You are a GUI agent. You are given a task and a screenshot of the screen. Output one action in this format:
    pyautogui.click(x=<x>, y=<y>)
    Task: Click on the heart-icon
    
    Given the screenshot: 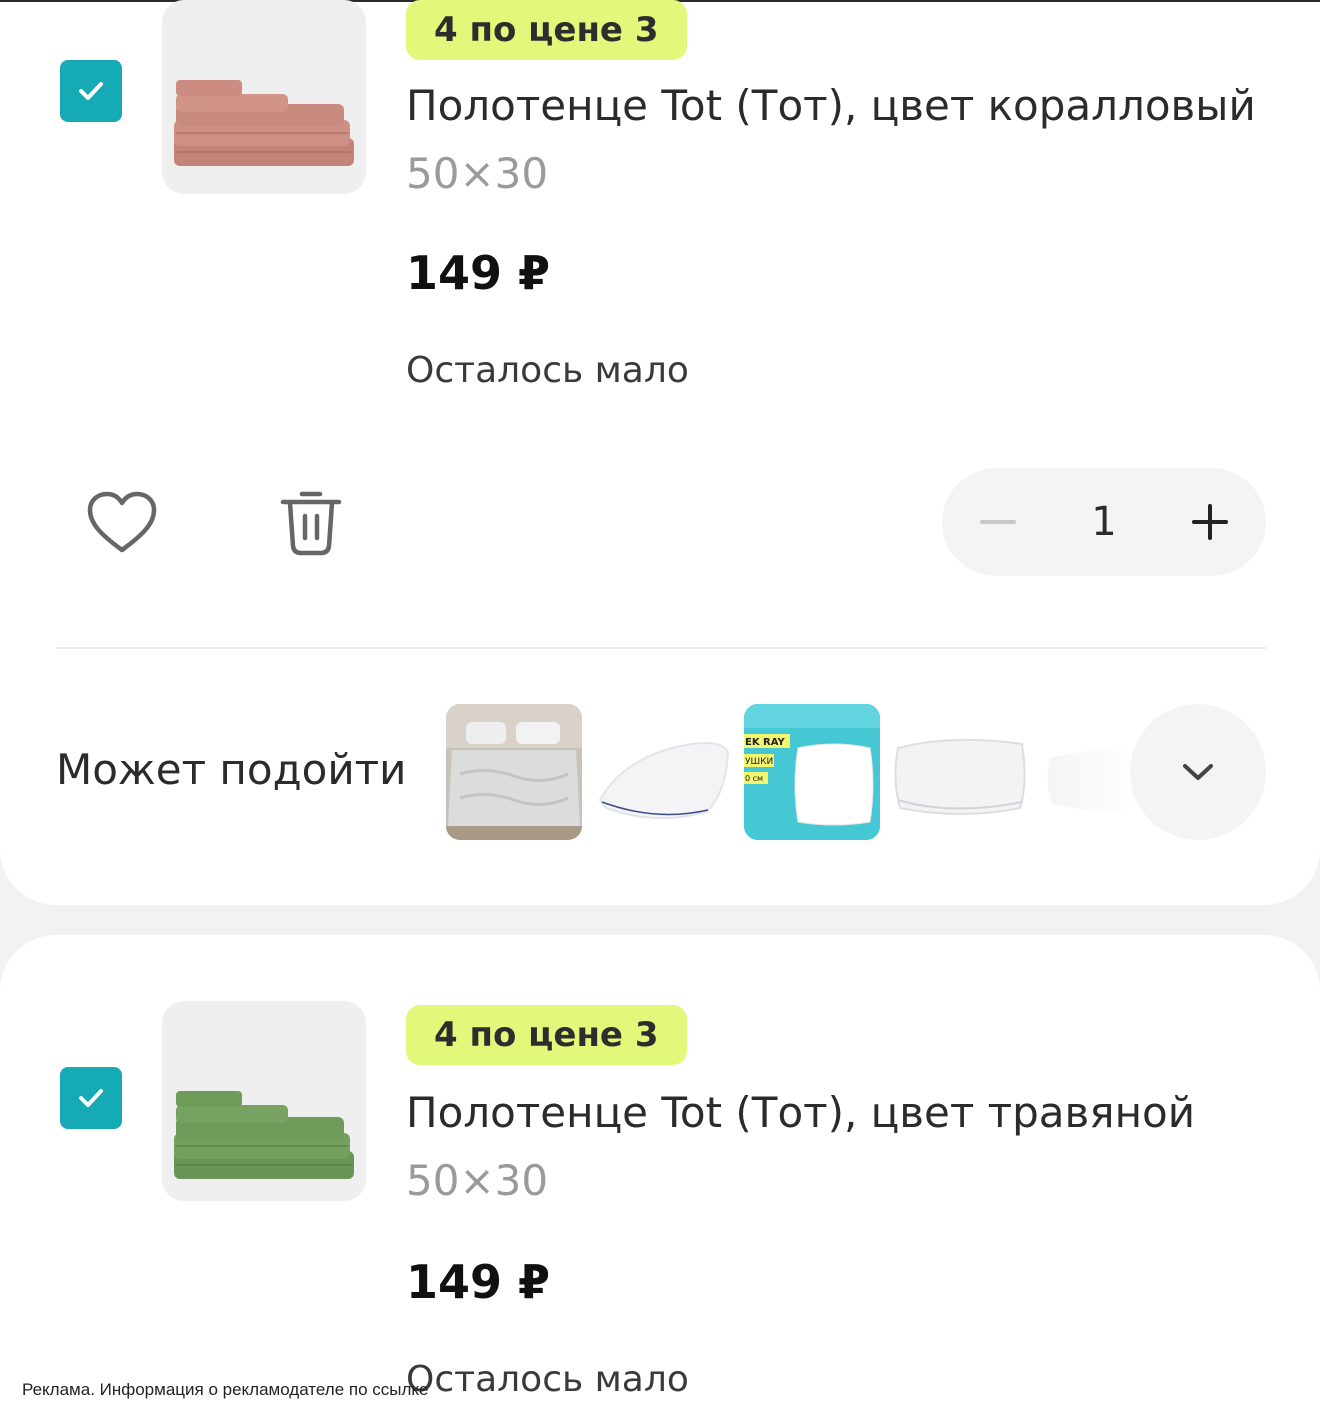 What is the action you would take?
    pyautogui.click(x=122, y=522)
    